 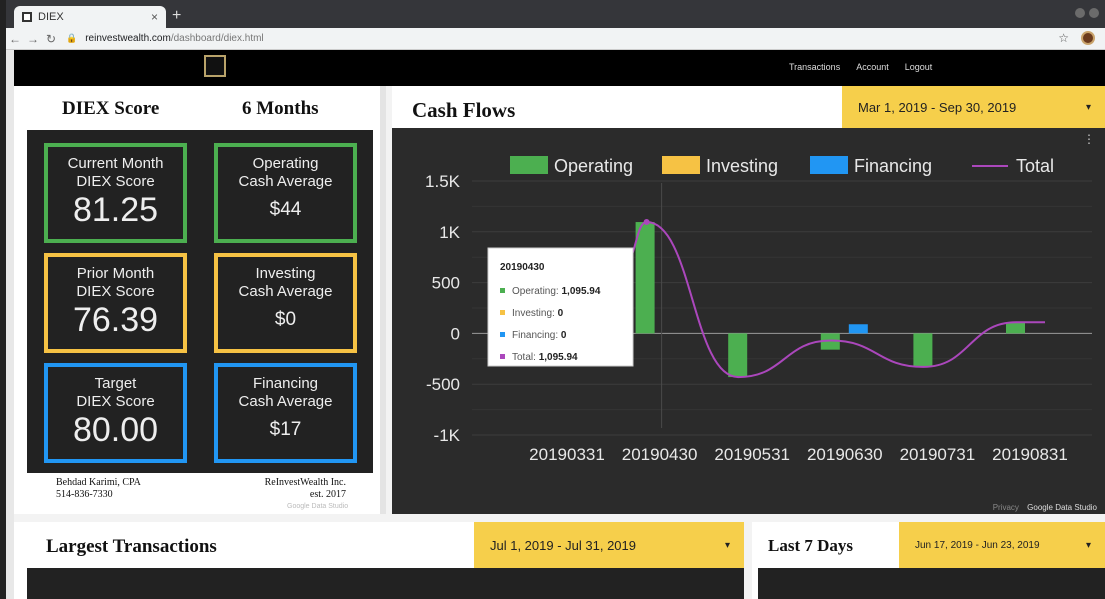 What do you see at coordinates (72, 38) in the screenshot?
I see `lock-icon: 🔒` at bounding box center [72, 38].